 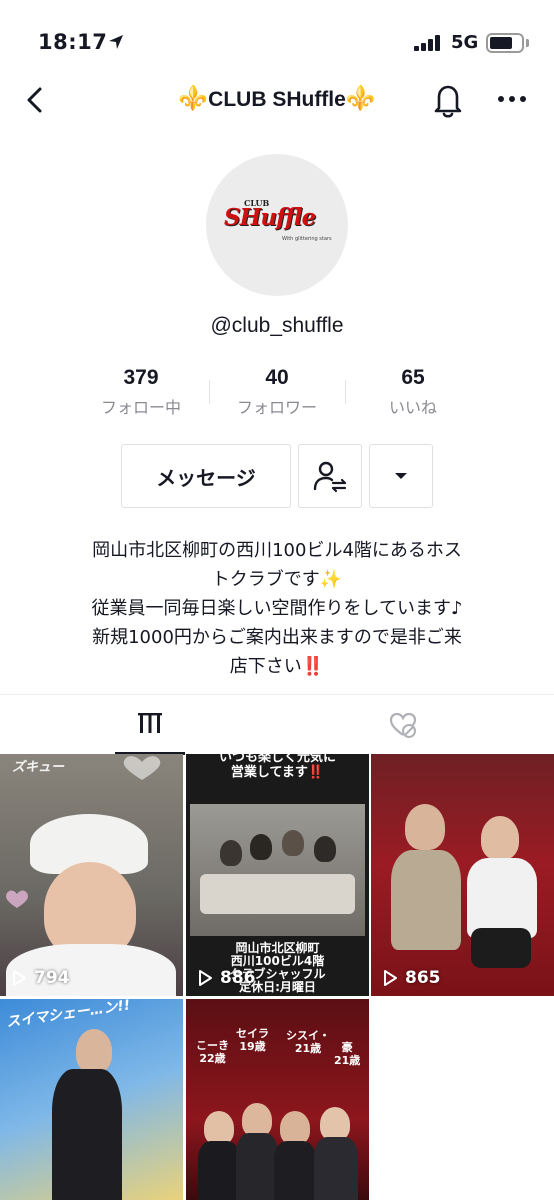 I want to click on page-title: ⚜️CLUB SHuffle⚜️, so click(x=277, y=98).